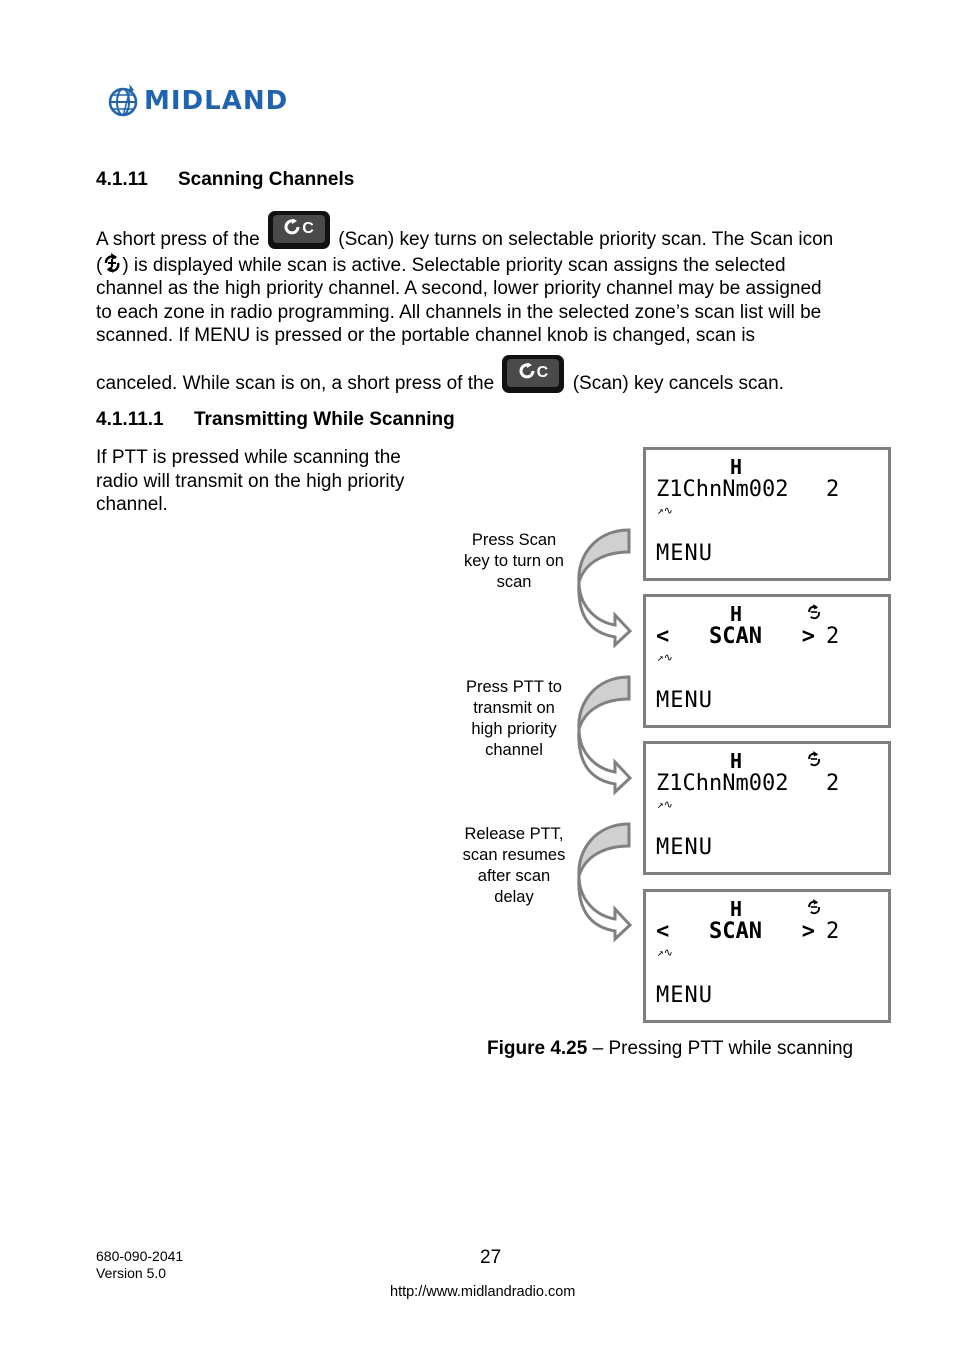 The width and height of the screenshot is (954, 1352). What do you see at coordinates (266, 179) in the screenshot?
I see `section-title: Scanning Channels` at bounding box center [266, 179].